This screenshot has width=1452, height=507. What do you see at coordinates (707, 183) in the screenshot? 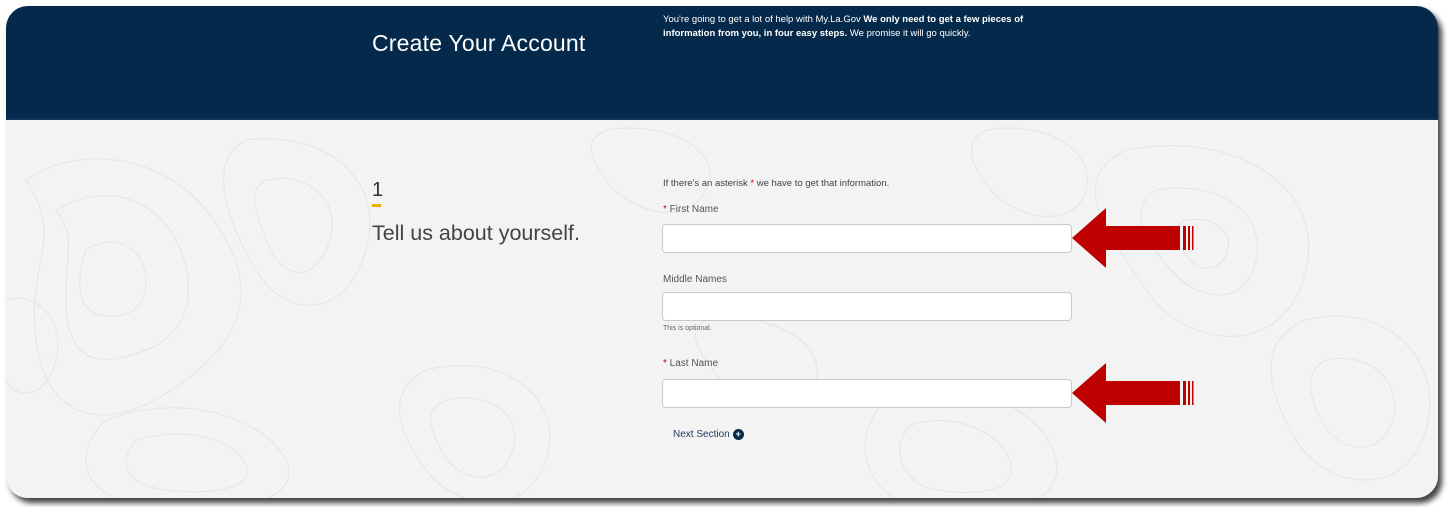
I see `required-note-text: If there's an asterisk` at bounding box center [707, 183].